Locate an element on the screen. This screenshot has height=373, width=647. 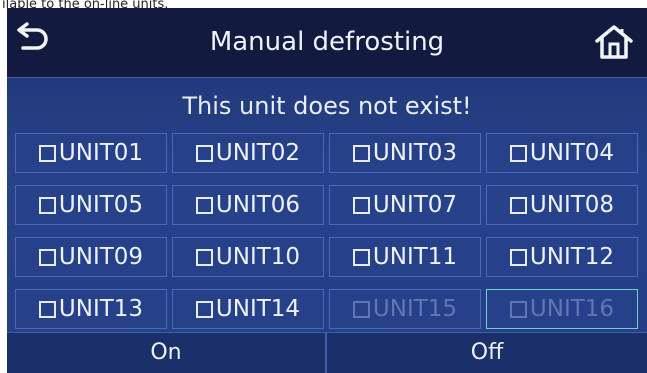
unit-label: UNIT03 is located at coordinates (415, 153).